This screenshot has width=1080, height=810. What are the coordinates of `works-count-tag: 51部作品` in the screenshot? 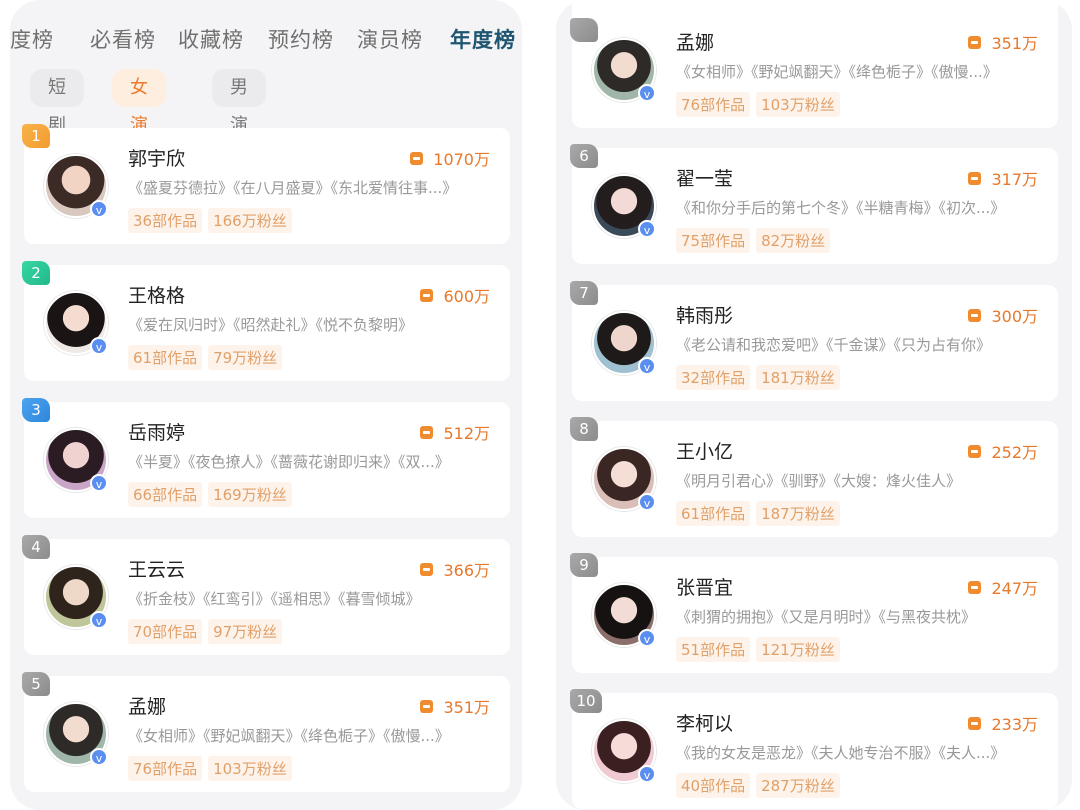 It's located at (713, 649).